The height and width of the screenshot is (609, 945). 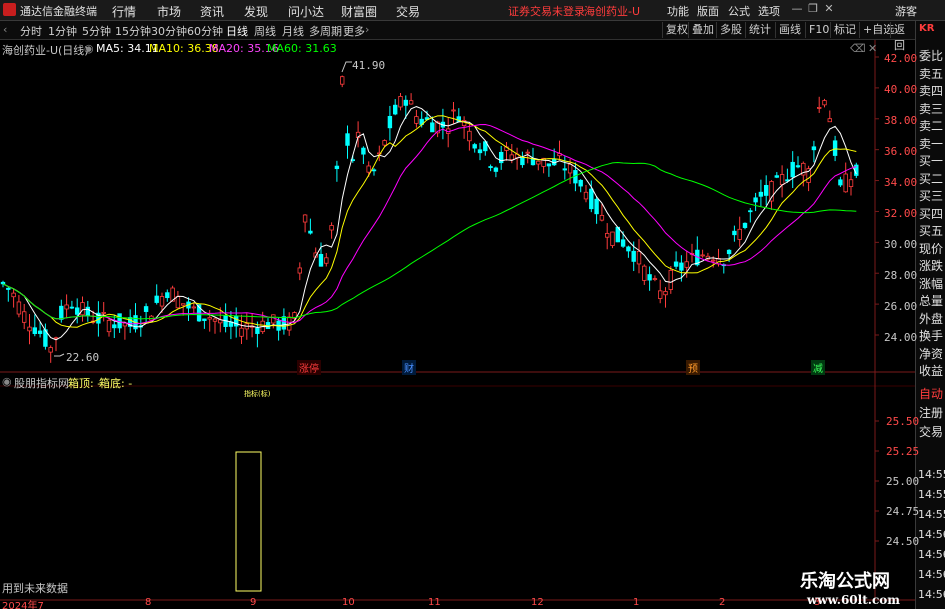 What do you see at coordinates (354, 31) in the screenshot?
I see `tab-more: 更多` at bounding box center [354, 31].